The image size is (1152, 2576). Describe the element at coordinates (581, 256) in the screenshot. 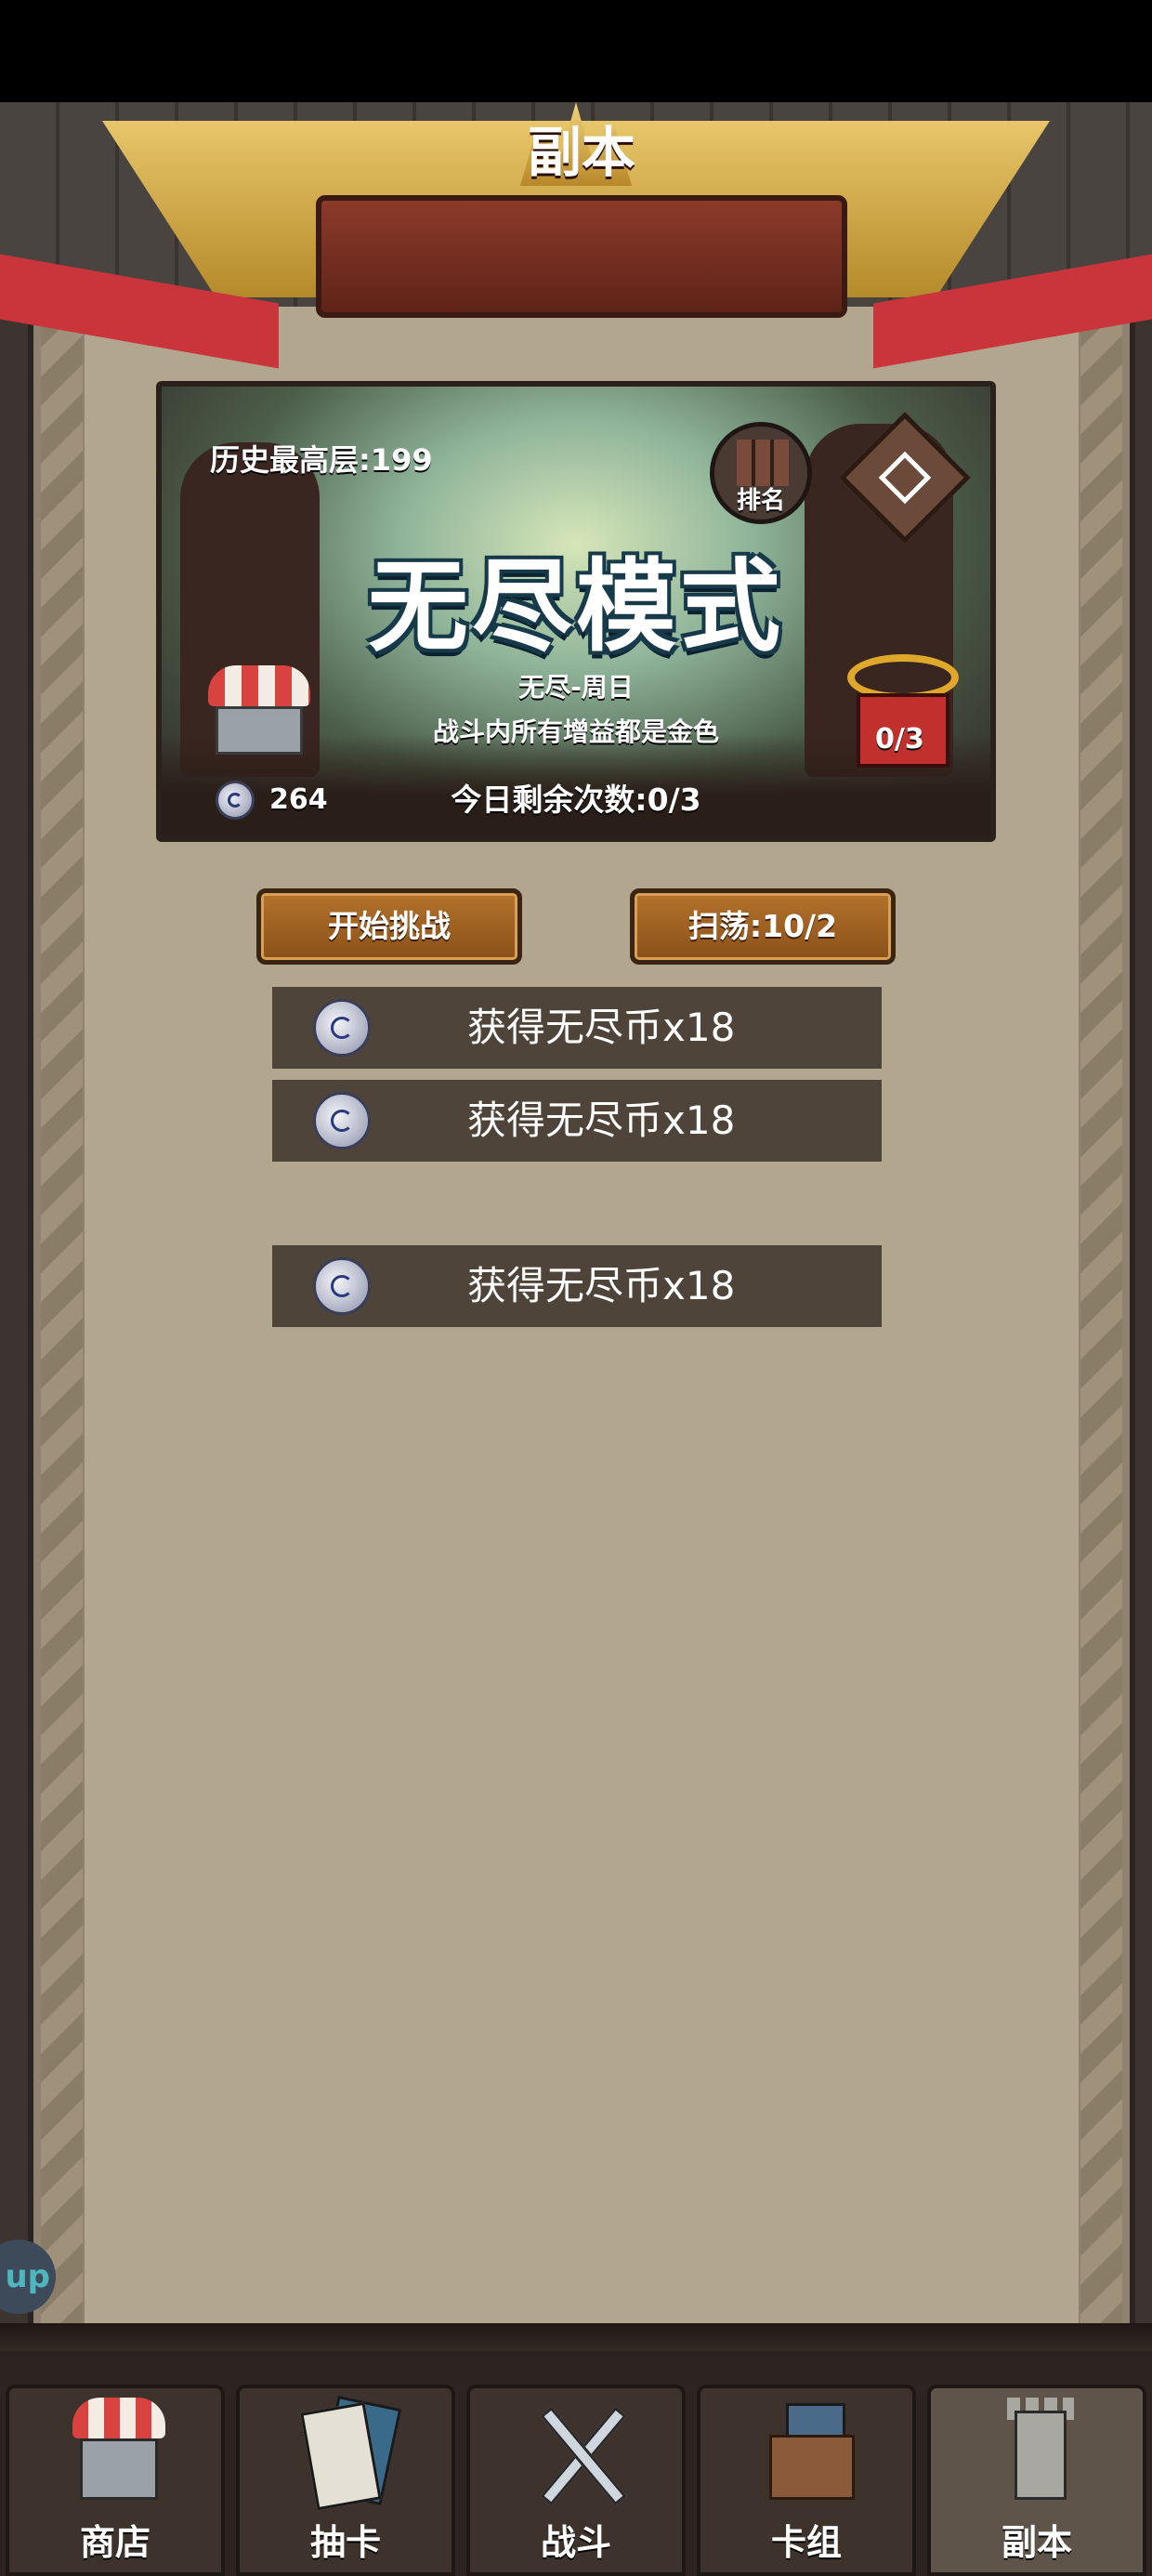

I see `title-plank` at that location.